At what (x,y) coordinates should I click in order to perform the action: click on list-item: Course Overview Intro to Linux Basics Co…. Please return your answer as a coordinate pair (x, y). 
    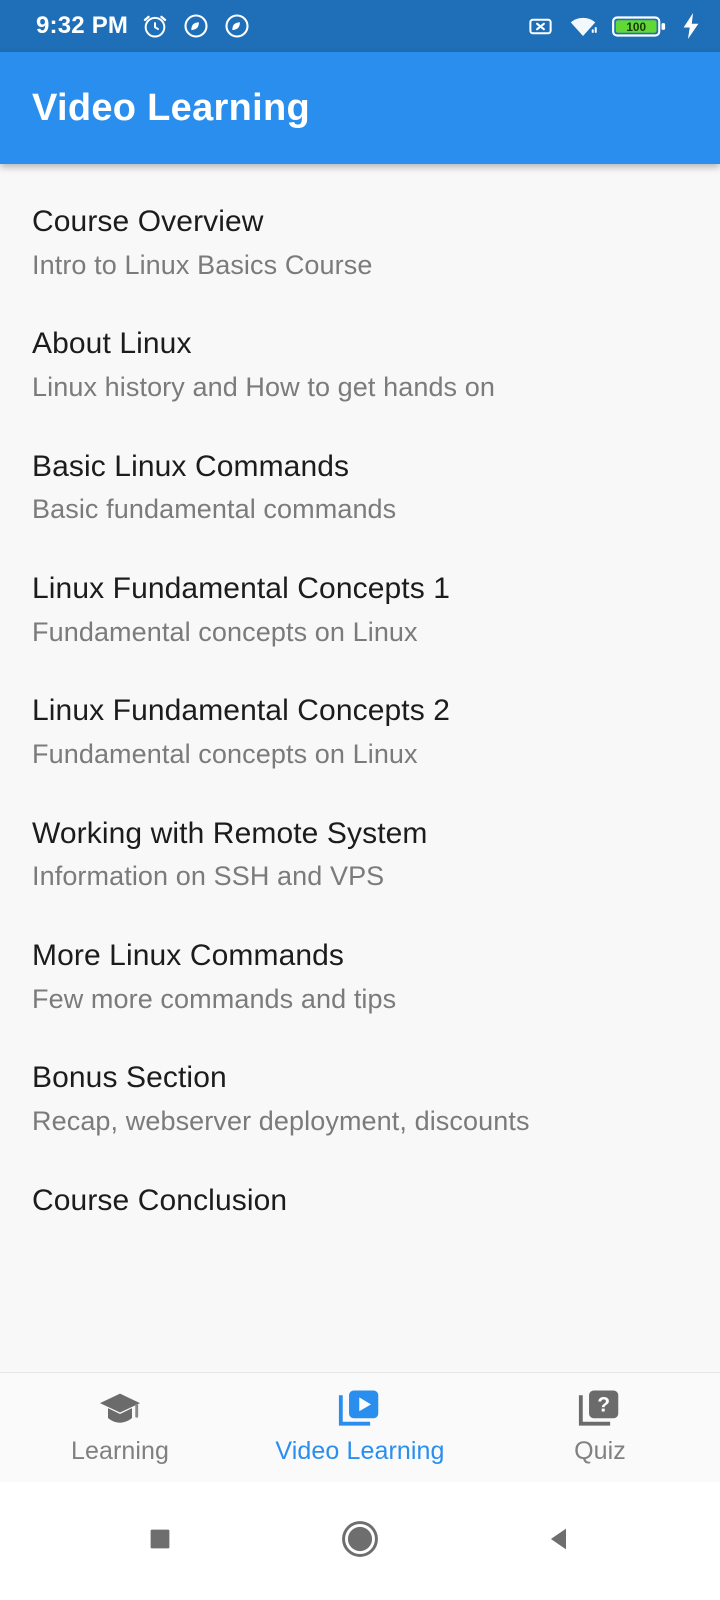
    Looking at the image, I should click on (360, 243).